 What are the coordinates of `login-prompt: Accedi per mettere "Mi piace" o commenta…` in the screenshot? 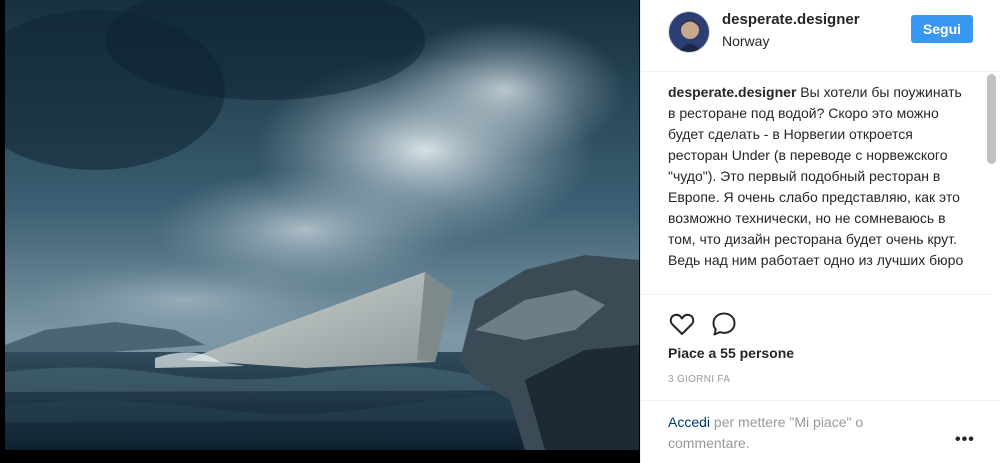 It's located at (788, 433).